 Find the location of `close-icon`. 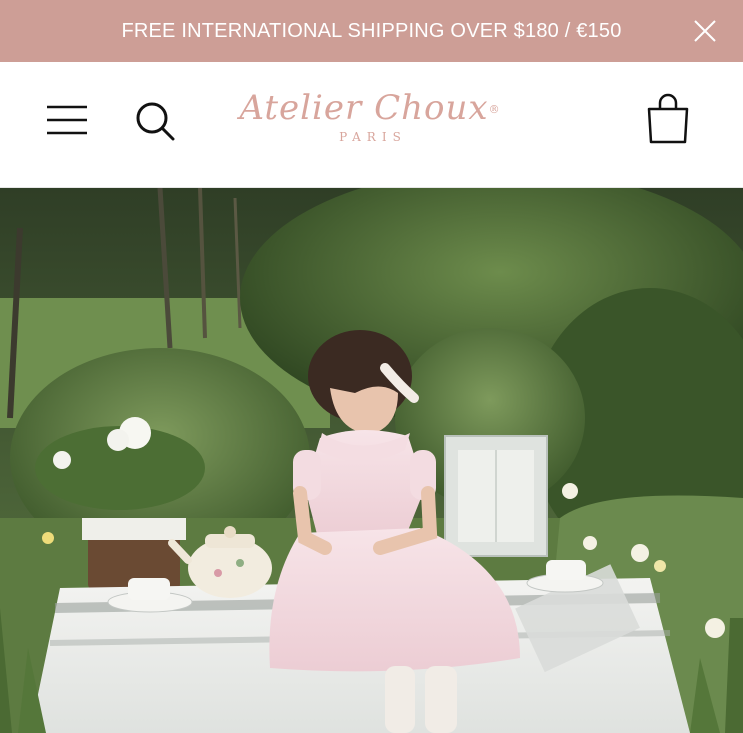

close-icon is located at coordinates (705, 31).